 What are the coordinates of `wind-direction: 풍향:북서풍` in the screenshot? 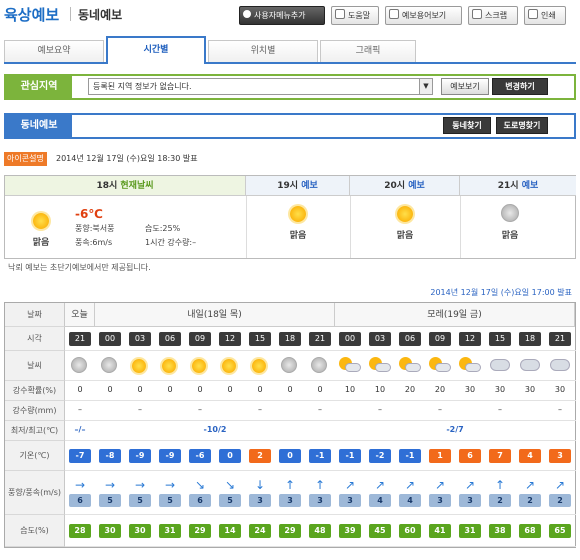 It's located at (95, 228).